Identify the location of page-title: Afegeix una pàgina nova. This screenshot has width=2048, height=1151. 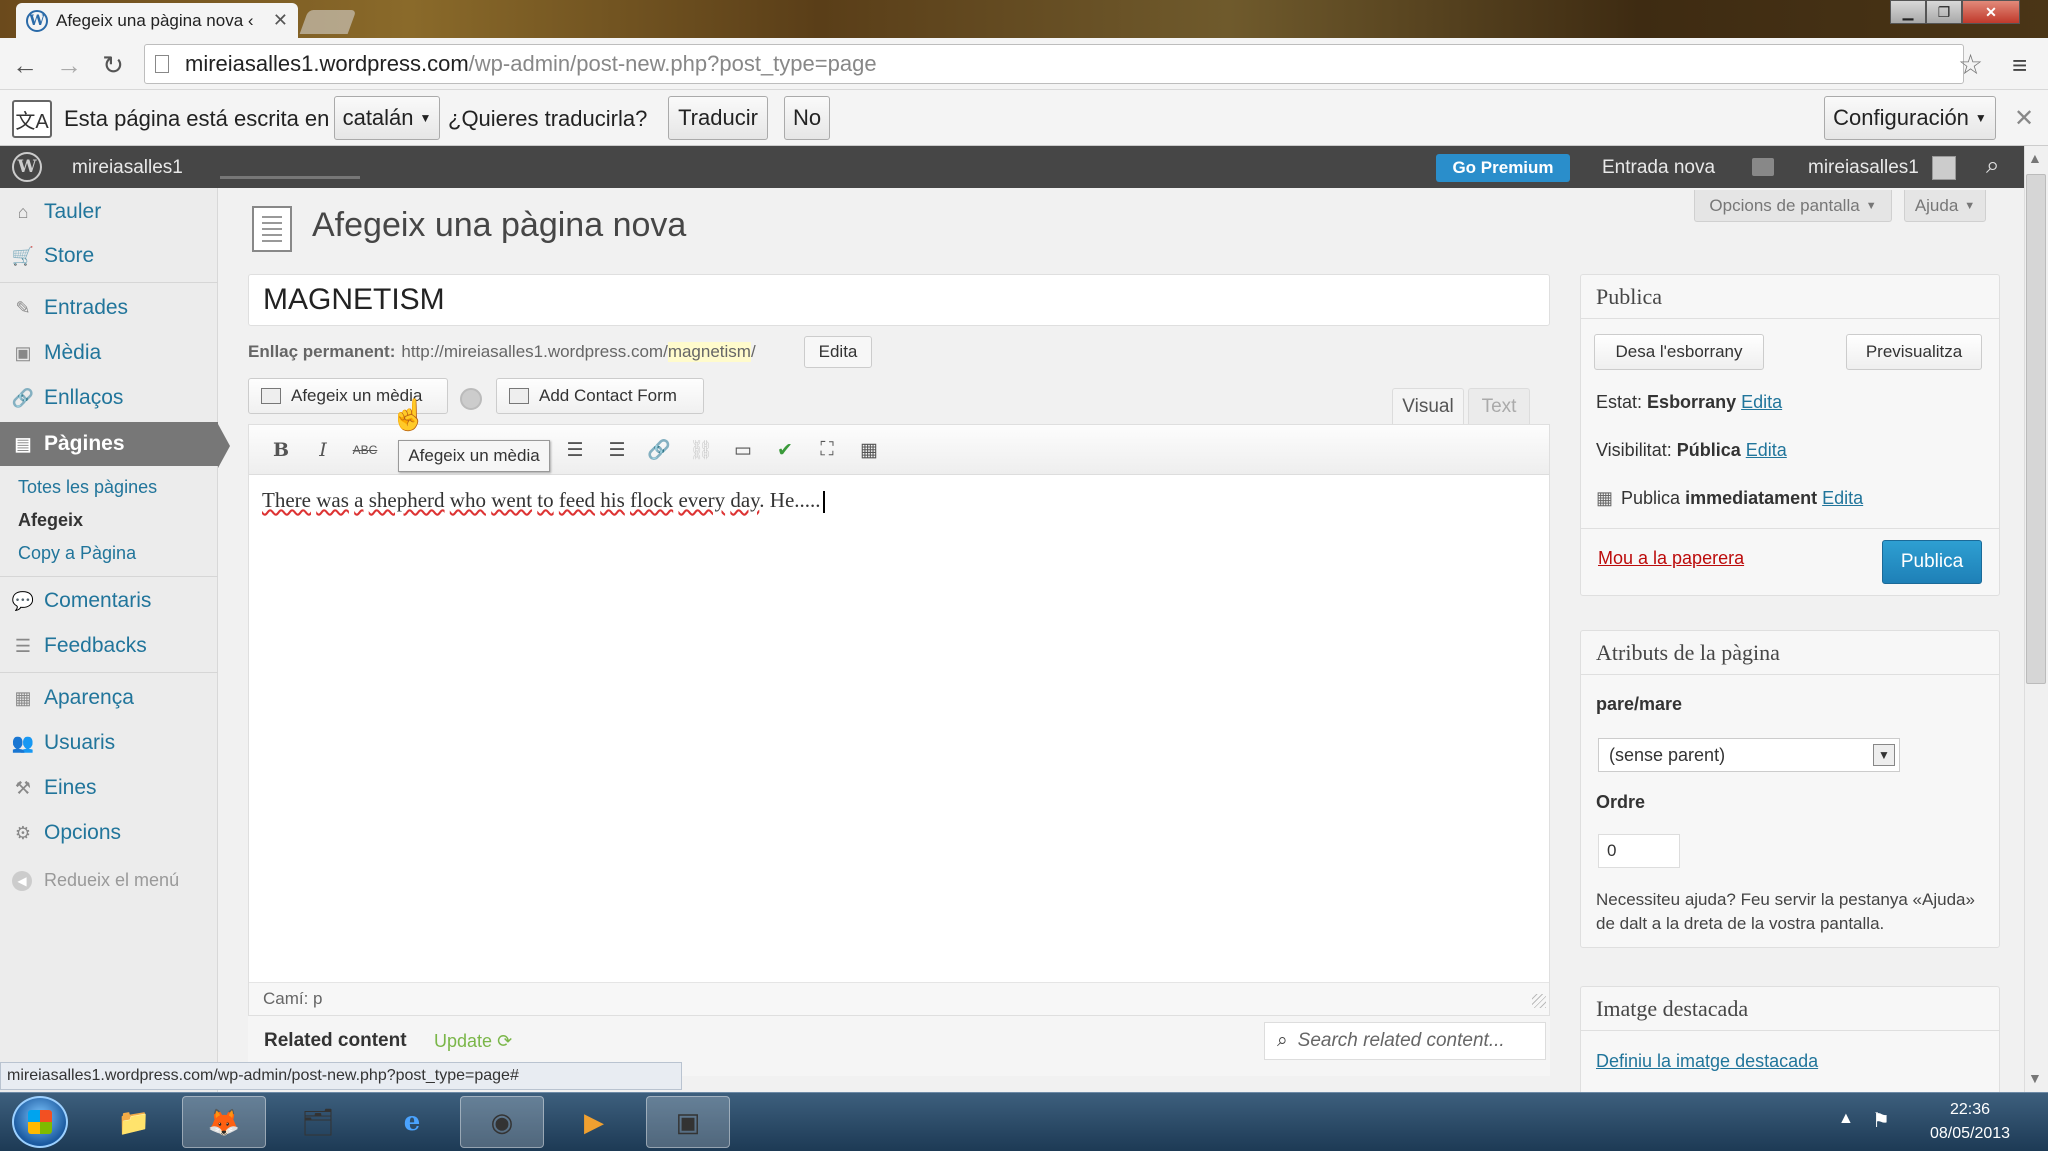
(499, 225).